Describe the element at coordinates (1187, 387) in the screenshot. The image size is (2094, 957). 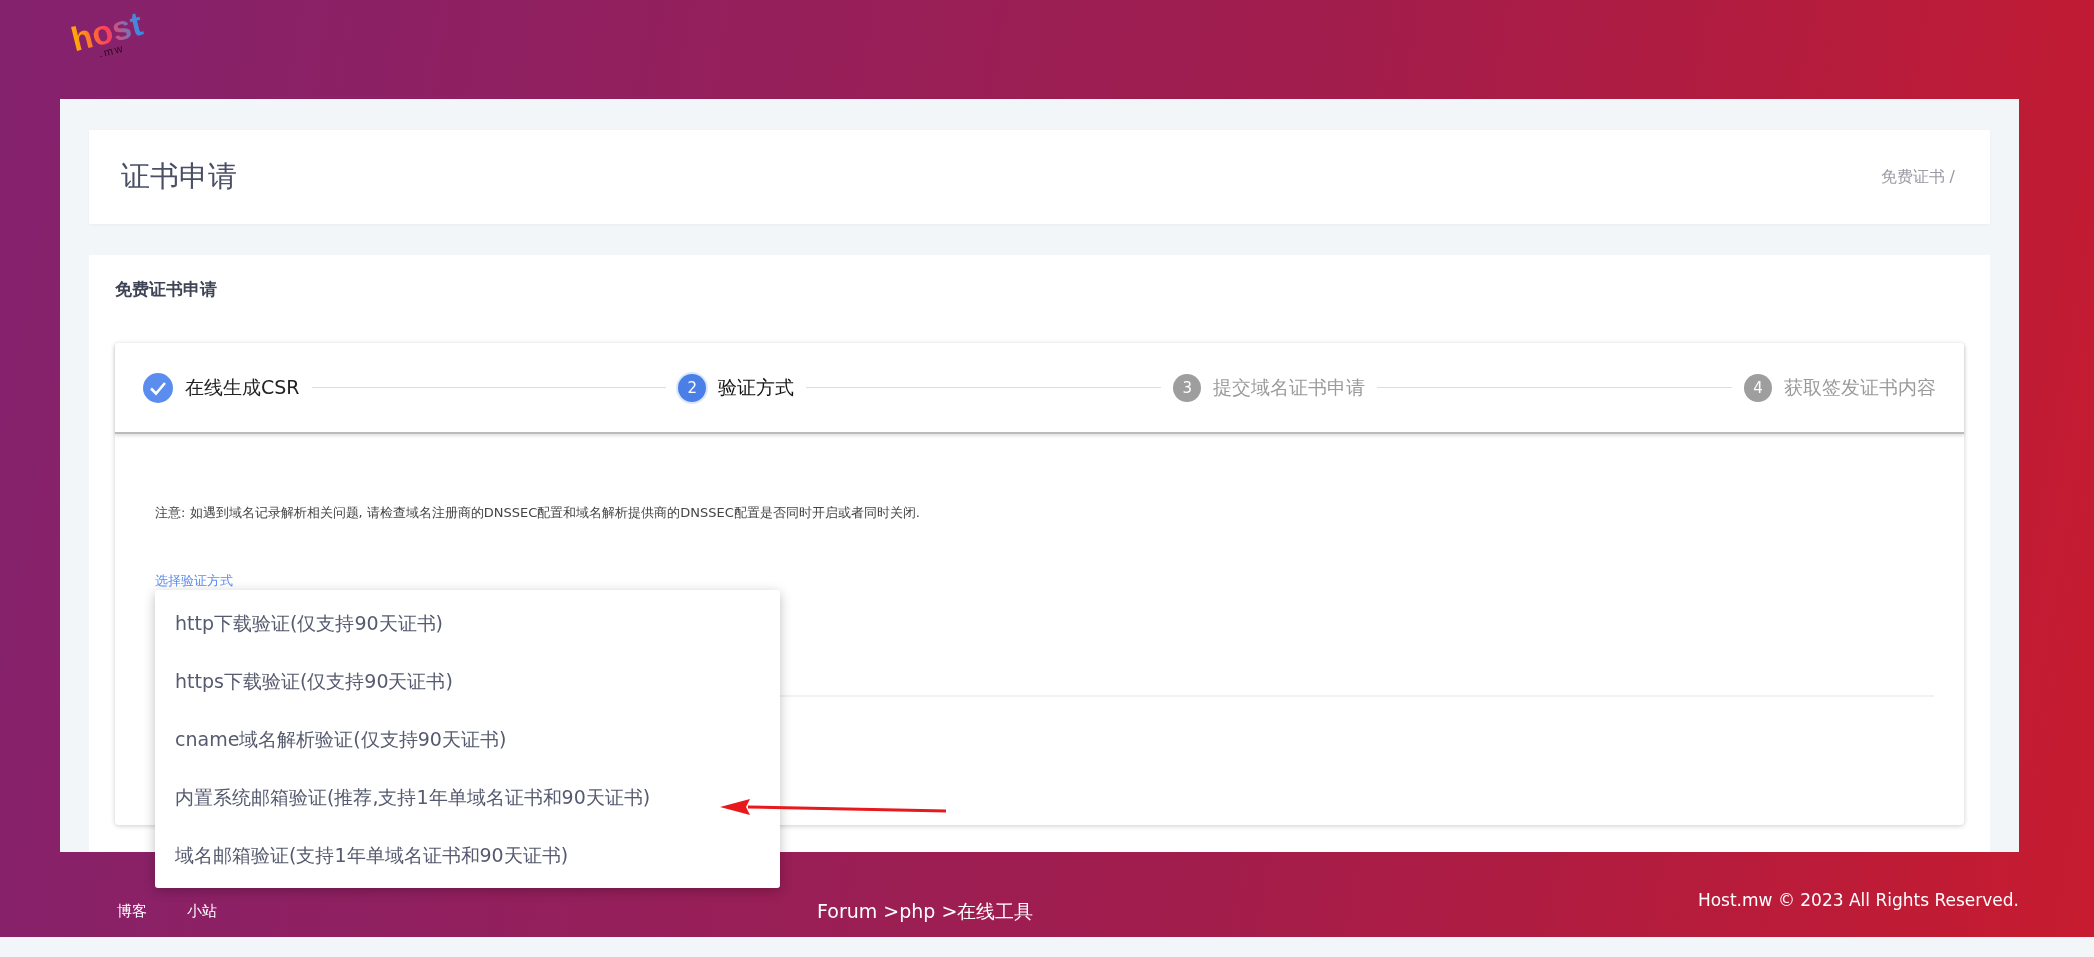
I see `step-number: 3` at that location.